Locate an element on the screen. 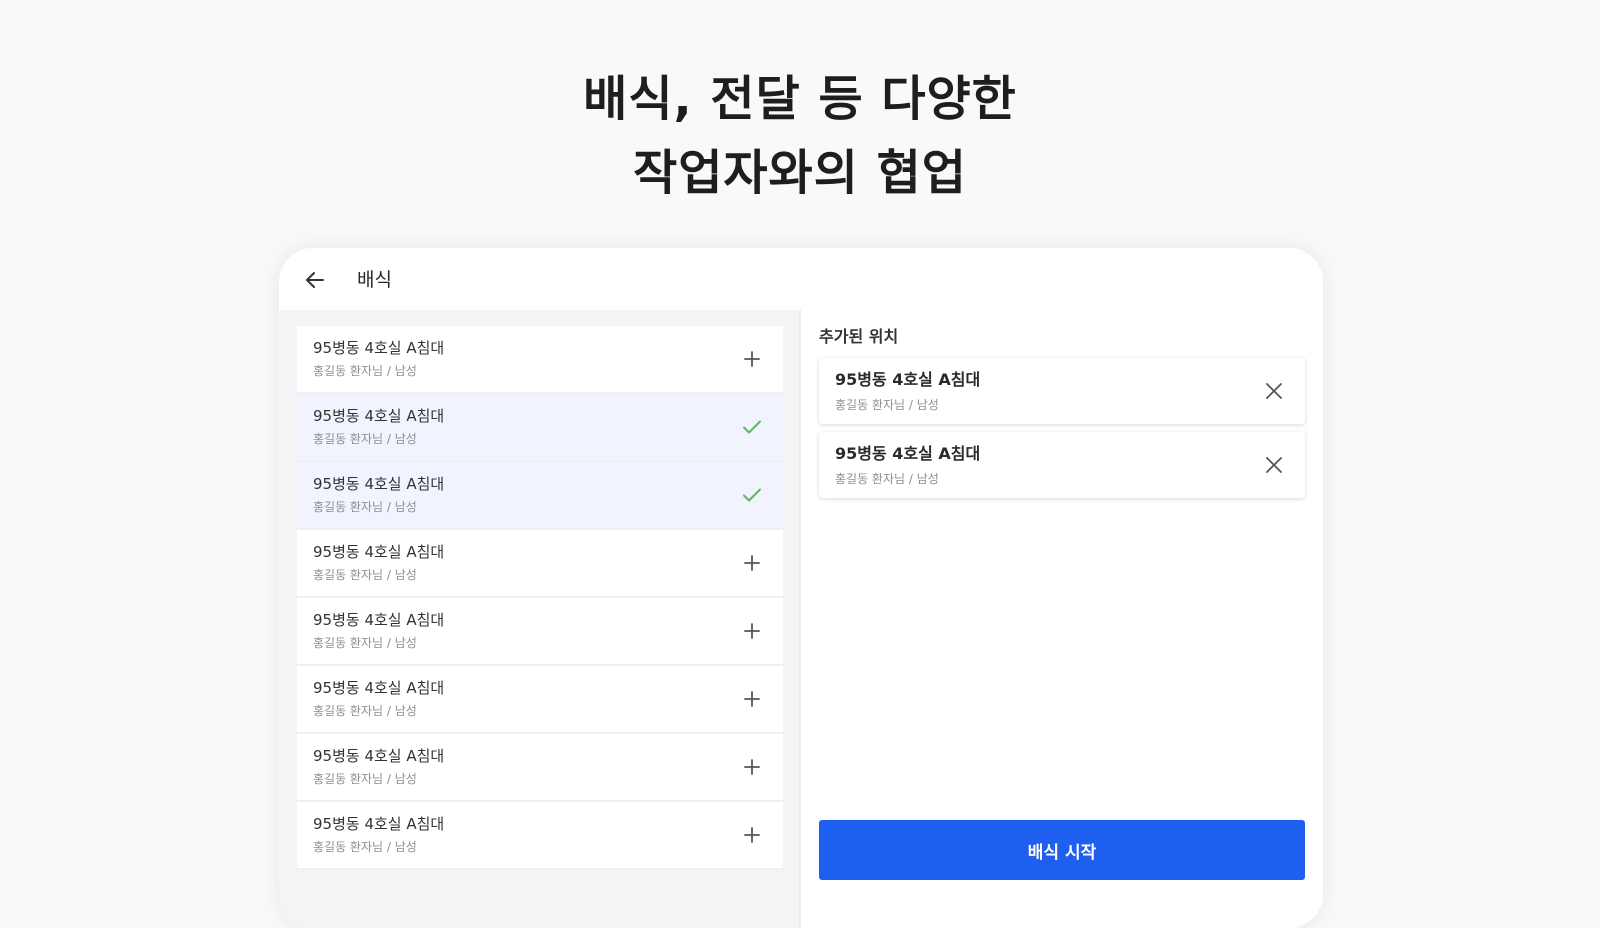  added-locations-title: 추가된 위치 is located at coordinates (859, 336).